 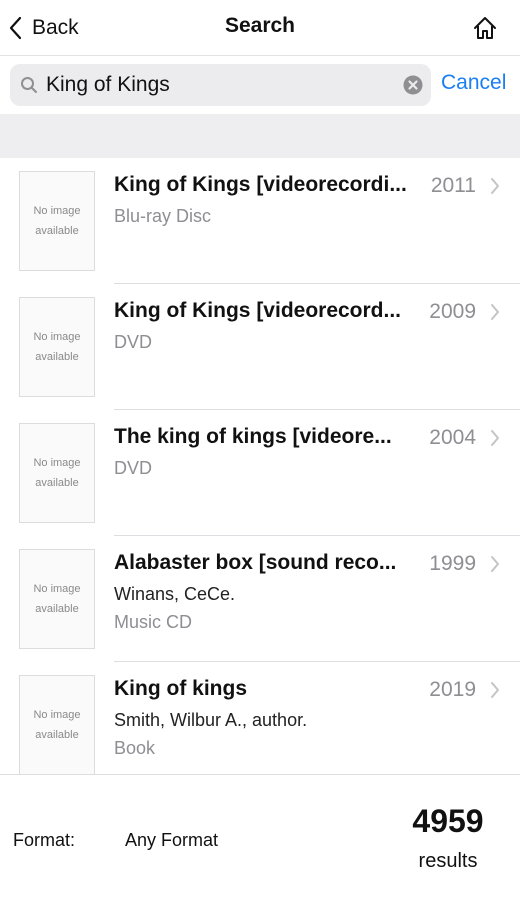 What do you see at coordinates (452, 689) in the screenshot?
I see `result-year: 2019` at bounding box center [452, 689].